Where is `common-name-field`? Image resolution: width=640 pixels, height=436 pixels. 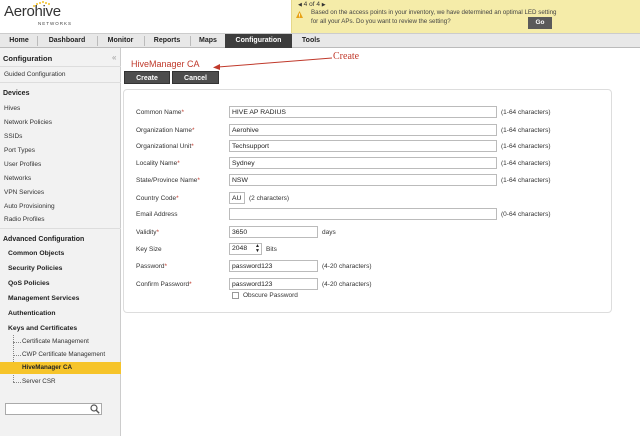 common-name-field is located at coordinates (363, 112).